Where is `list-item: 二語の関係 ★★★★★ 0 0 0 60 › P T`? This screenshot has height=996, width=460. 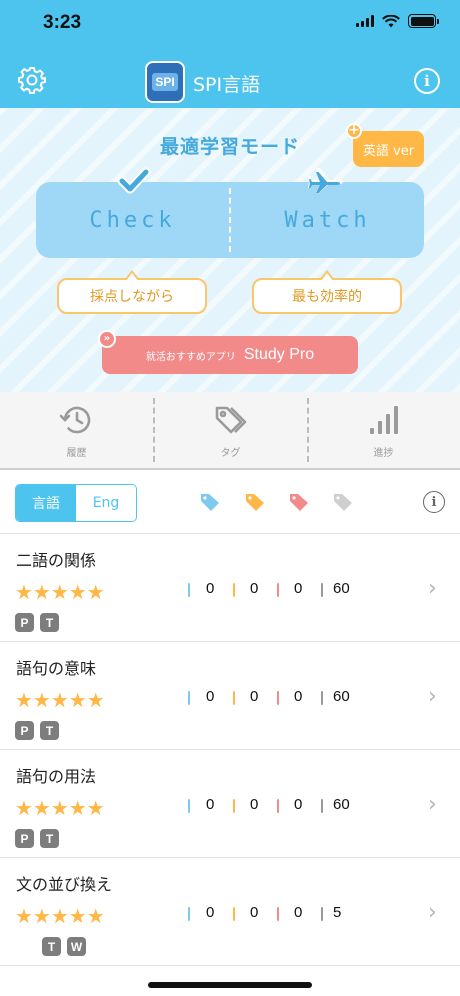 list-item: 二語の関係 ★★★★★ 0 0 0 60 › P T is located at coordinates (230, 588).